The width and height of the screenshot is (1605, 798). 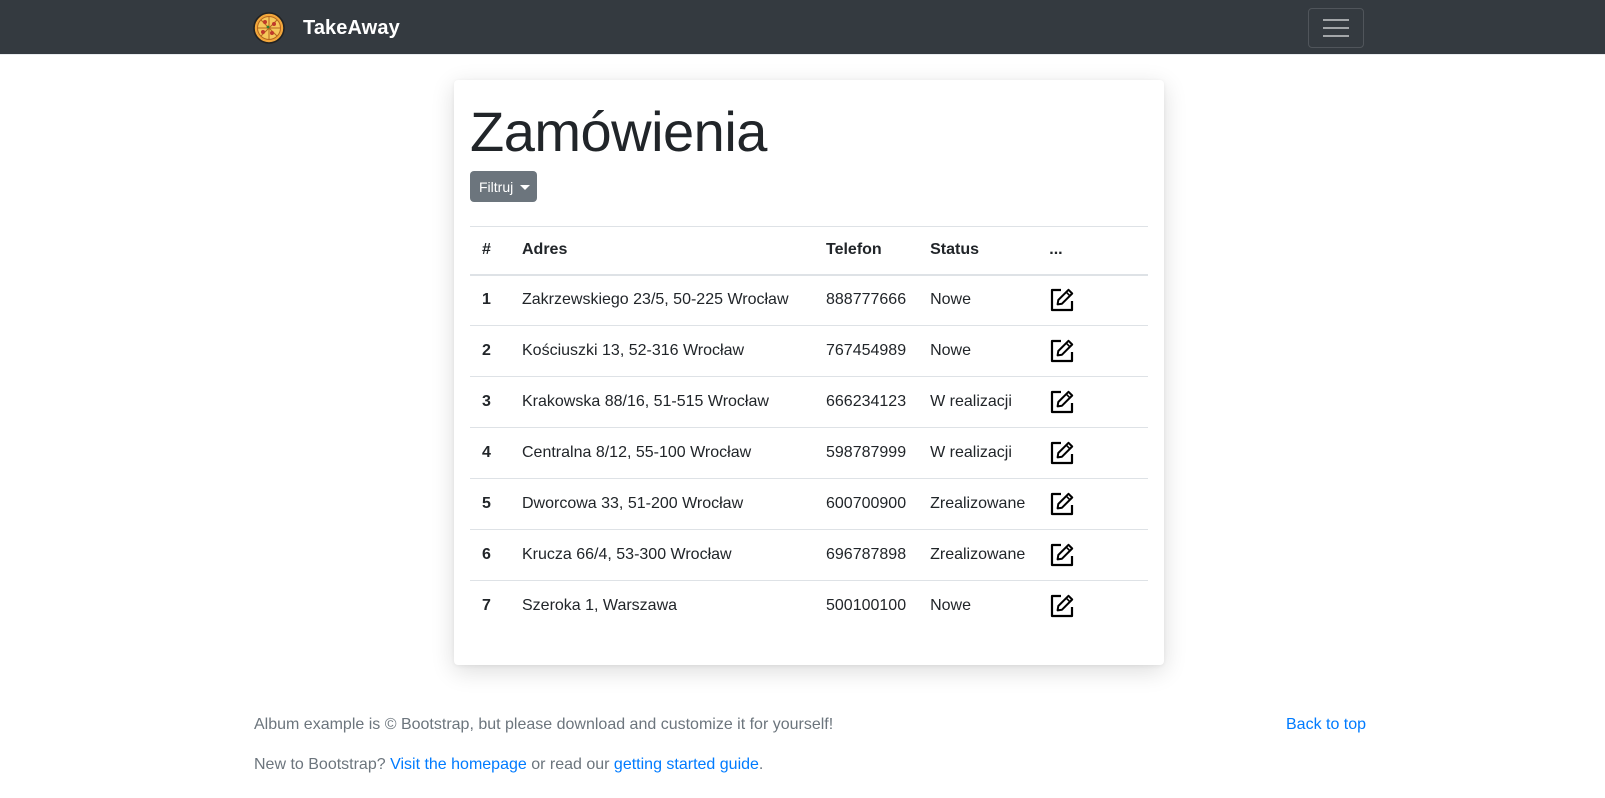 I want to click on header-status: Status, so click(x=978, y=251).